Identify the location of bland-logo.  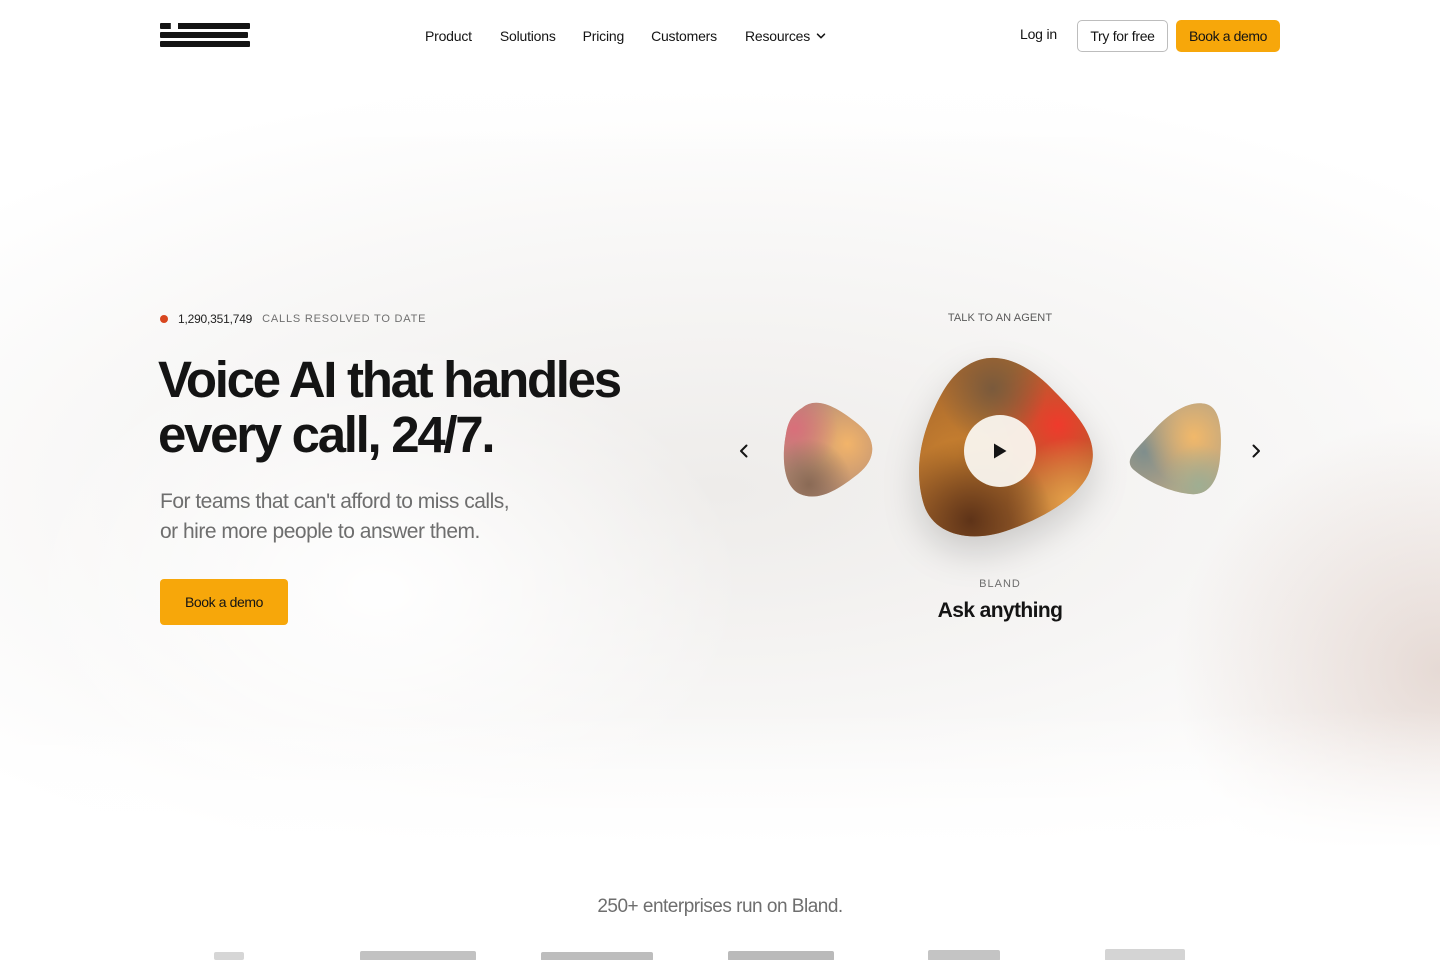
(205, 35).